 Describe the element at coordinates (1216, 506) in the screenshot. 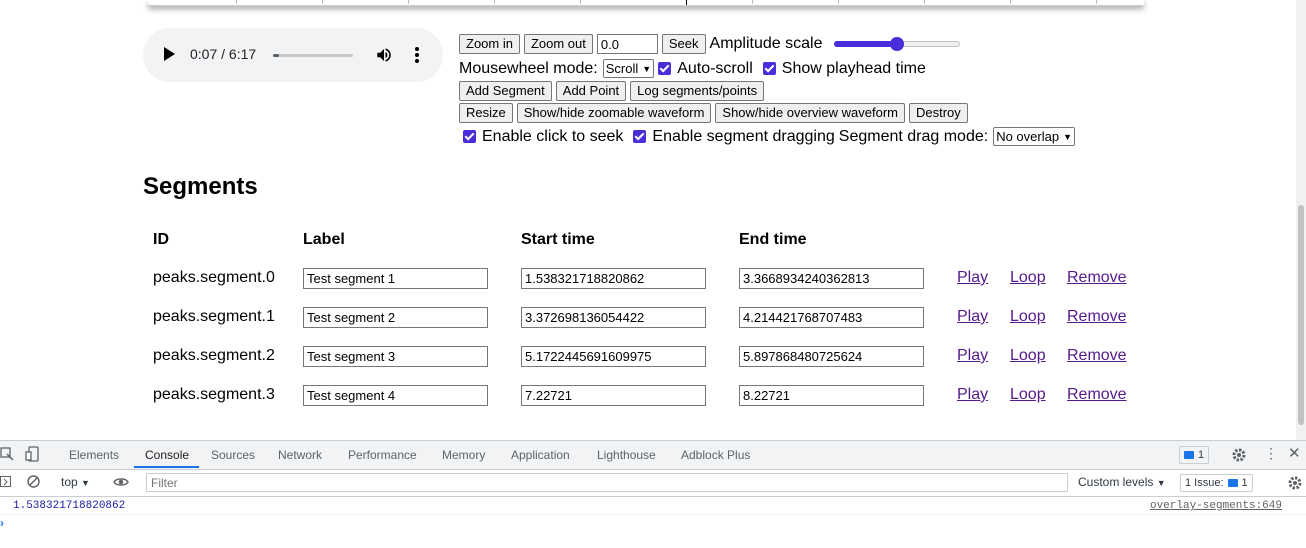

I see `console-source-link: overlay-segments:649` at that location.